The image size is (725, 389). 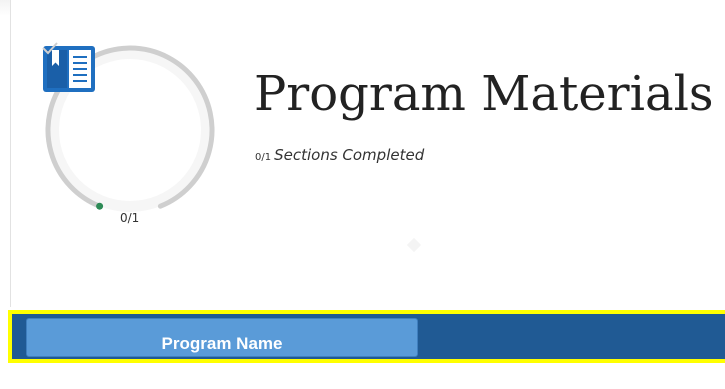 What do you see at coordinates (263, 157) in the screenshot?
I see `sections-fraction: 0/1` at bounding box center [263, 157].